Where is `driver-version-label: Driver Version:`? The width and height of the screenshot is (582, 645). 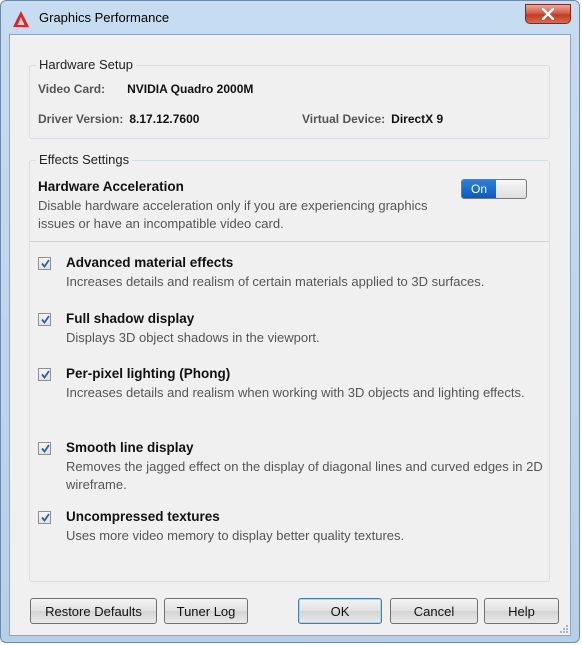 driver-version-label: Driver Version: is located at coordinates (81, 119).